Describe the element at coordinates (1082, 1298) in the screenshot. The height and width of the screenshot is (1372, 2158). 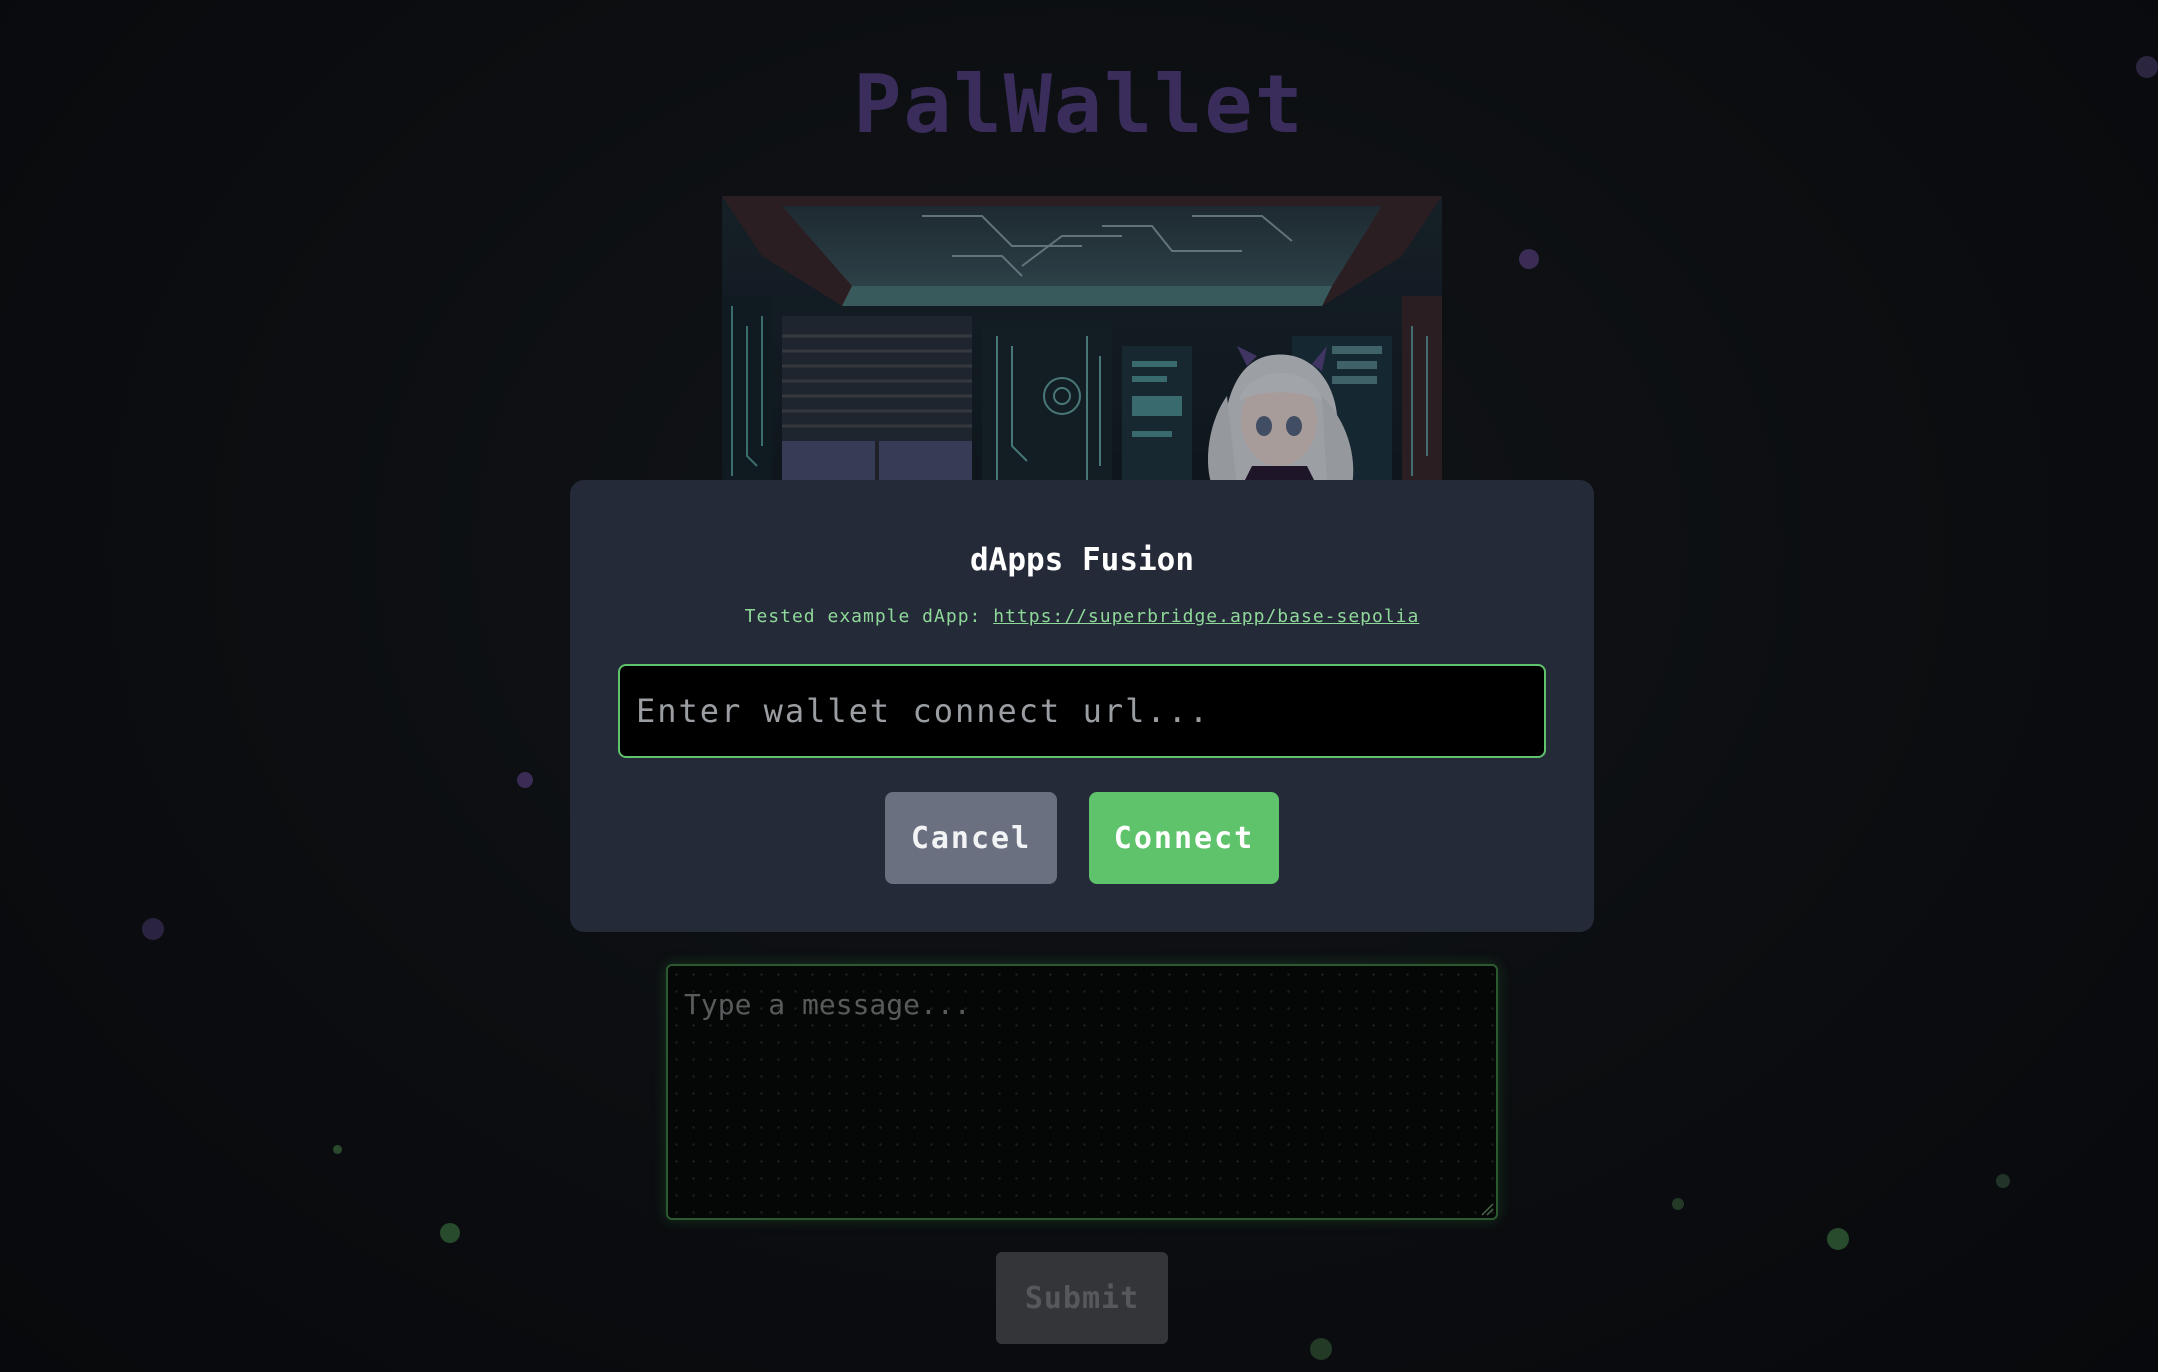
I see `submit-button: Submit` at that location.